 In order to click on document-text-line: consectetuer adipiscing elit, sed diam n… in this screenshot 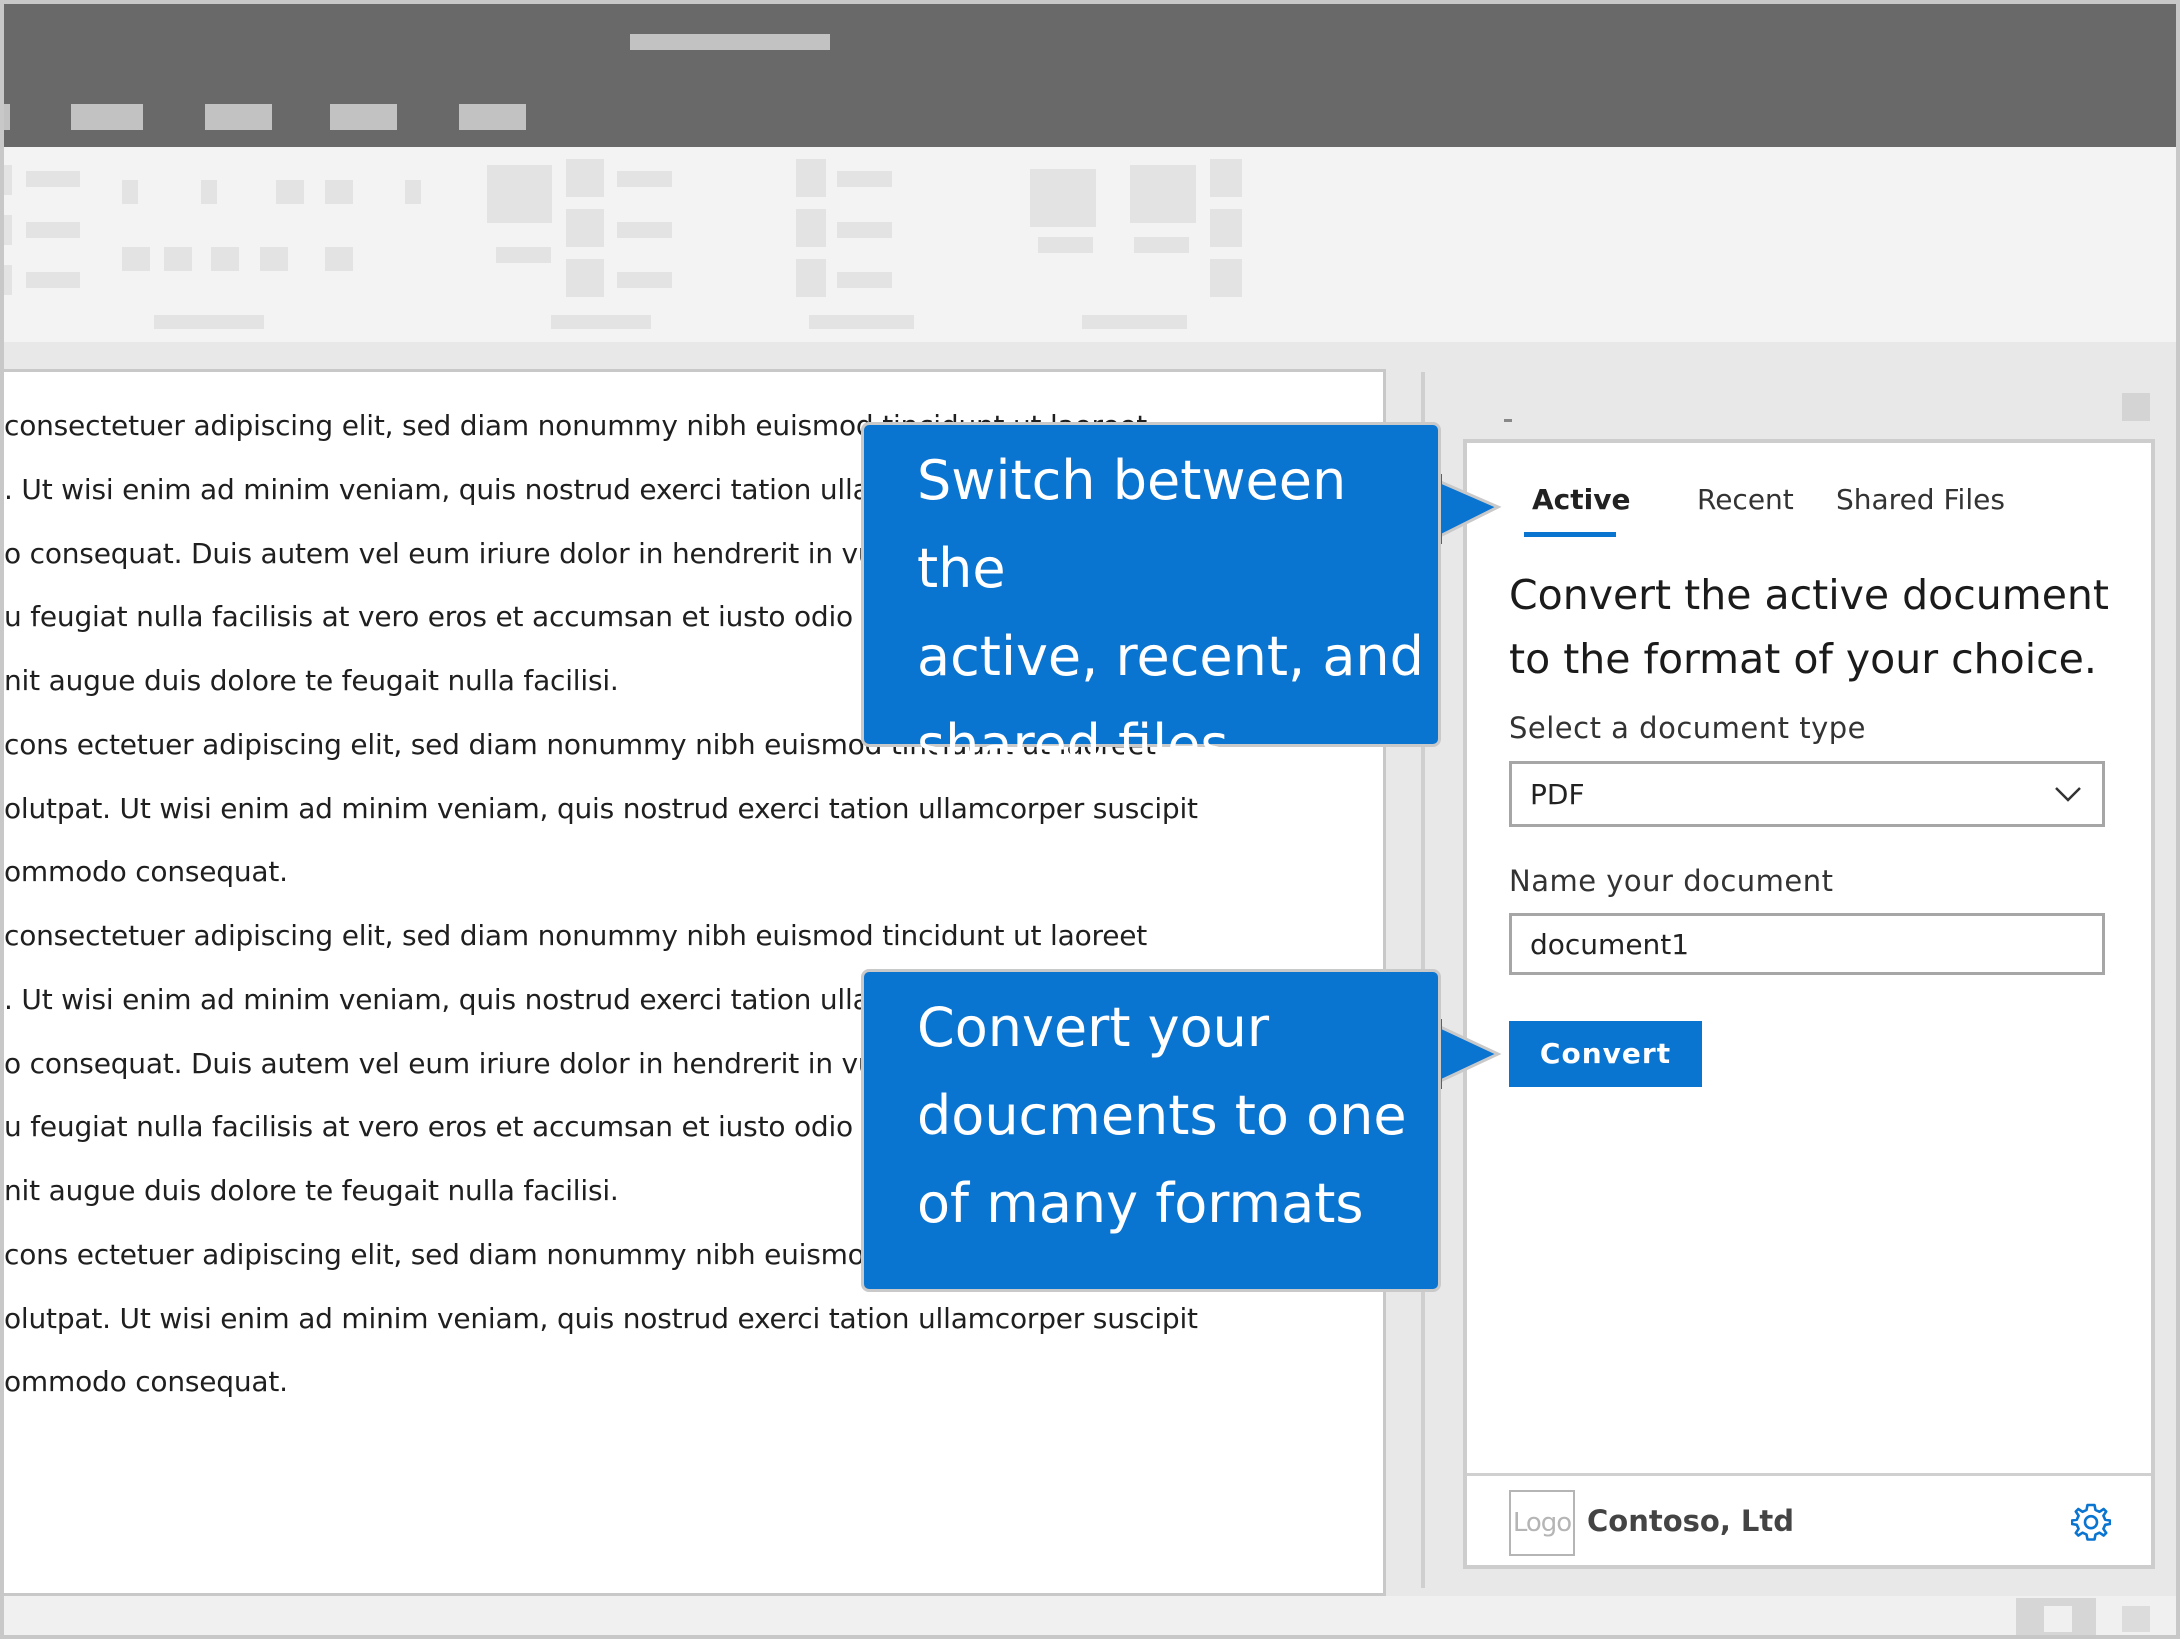, I will do `click(576, 935)`.